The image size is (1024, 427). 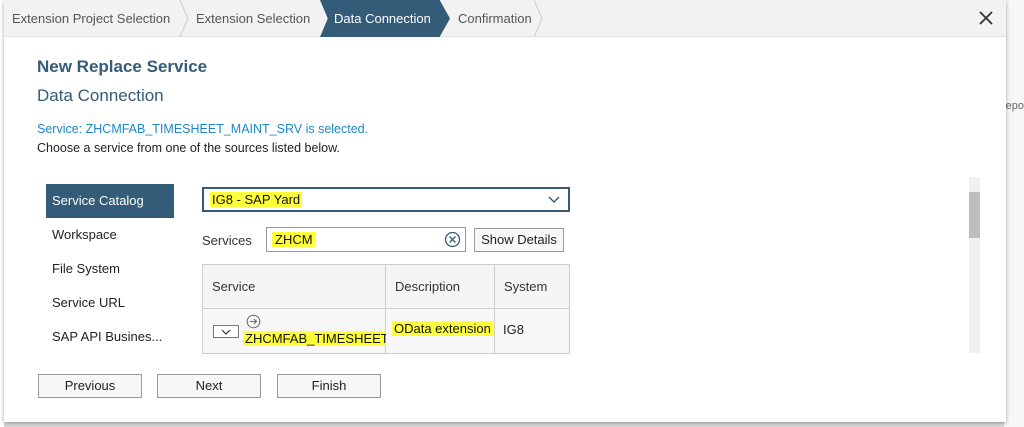 What do you see at coordinates (378, 18) in the screenshot?
I see `wizard-step-data-connection: Data Connection` at bounding box center [378, 18].